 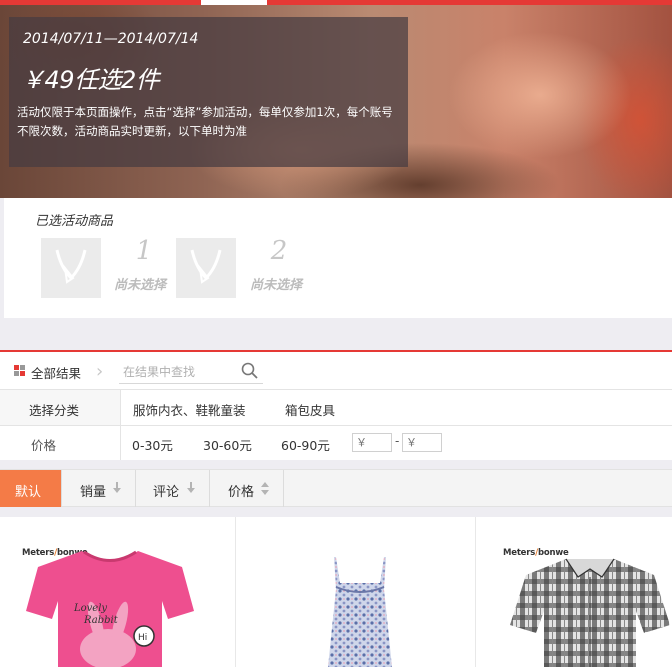 What do you see at coordinates (396, 407) in the screenshot?
I see `category-options: 服饰内衣、鞋靴童装 箱包皮具` at bounding box center [396, 407].